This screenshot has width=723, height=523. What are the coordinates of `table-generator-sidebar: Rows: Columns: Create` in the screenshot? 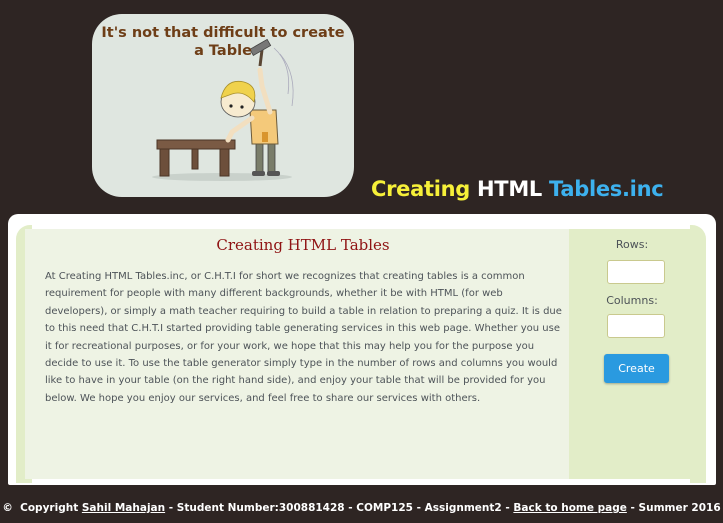 It's located at (632, 354).